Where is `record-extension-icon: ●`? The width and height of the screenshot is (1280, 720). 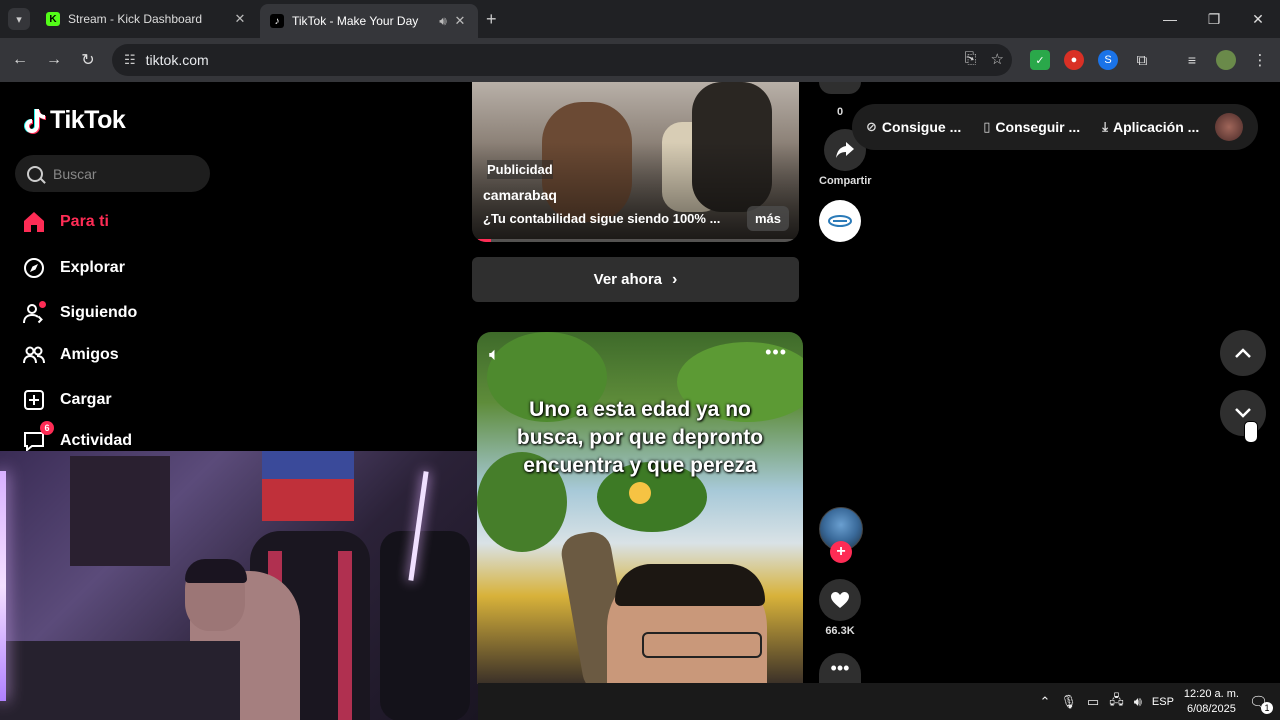 record-extension-icon: ● is located at coordinates (1074, 60).